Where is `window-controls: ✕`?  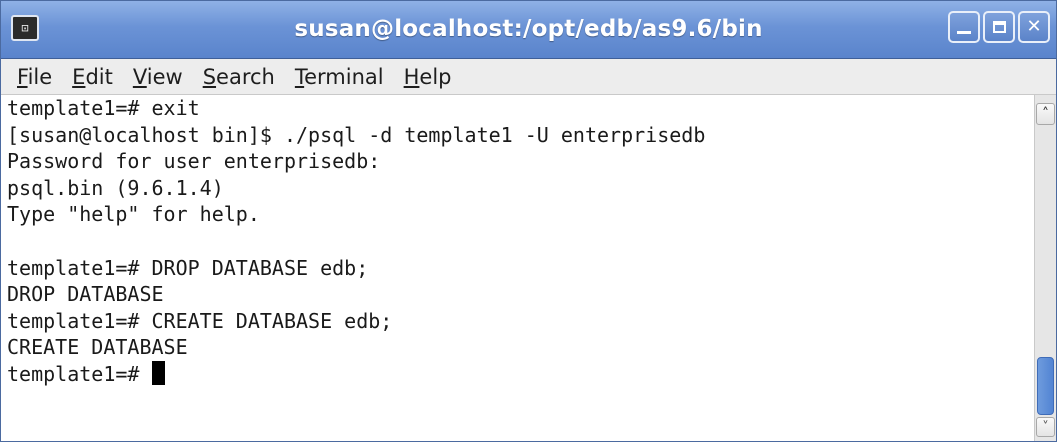
window-controls: ✕ is located at coordinates (999, 27).